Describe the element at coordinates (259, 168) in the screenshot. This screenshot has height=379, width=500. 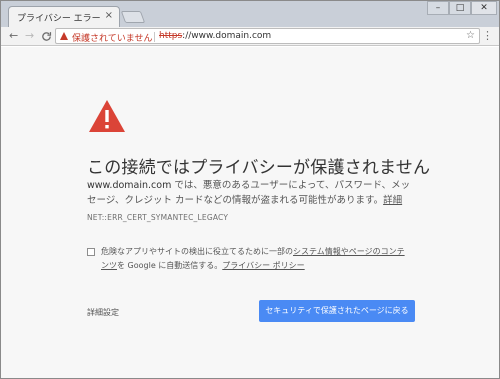
I see `error-headline: この接続ではプライバシーが保護されません` at that location.